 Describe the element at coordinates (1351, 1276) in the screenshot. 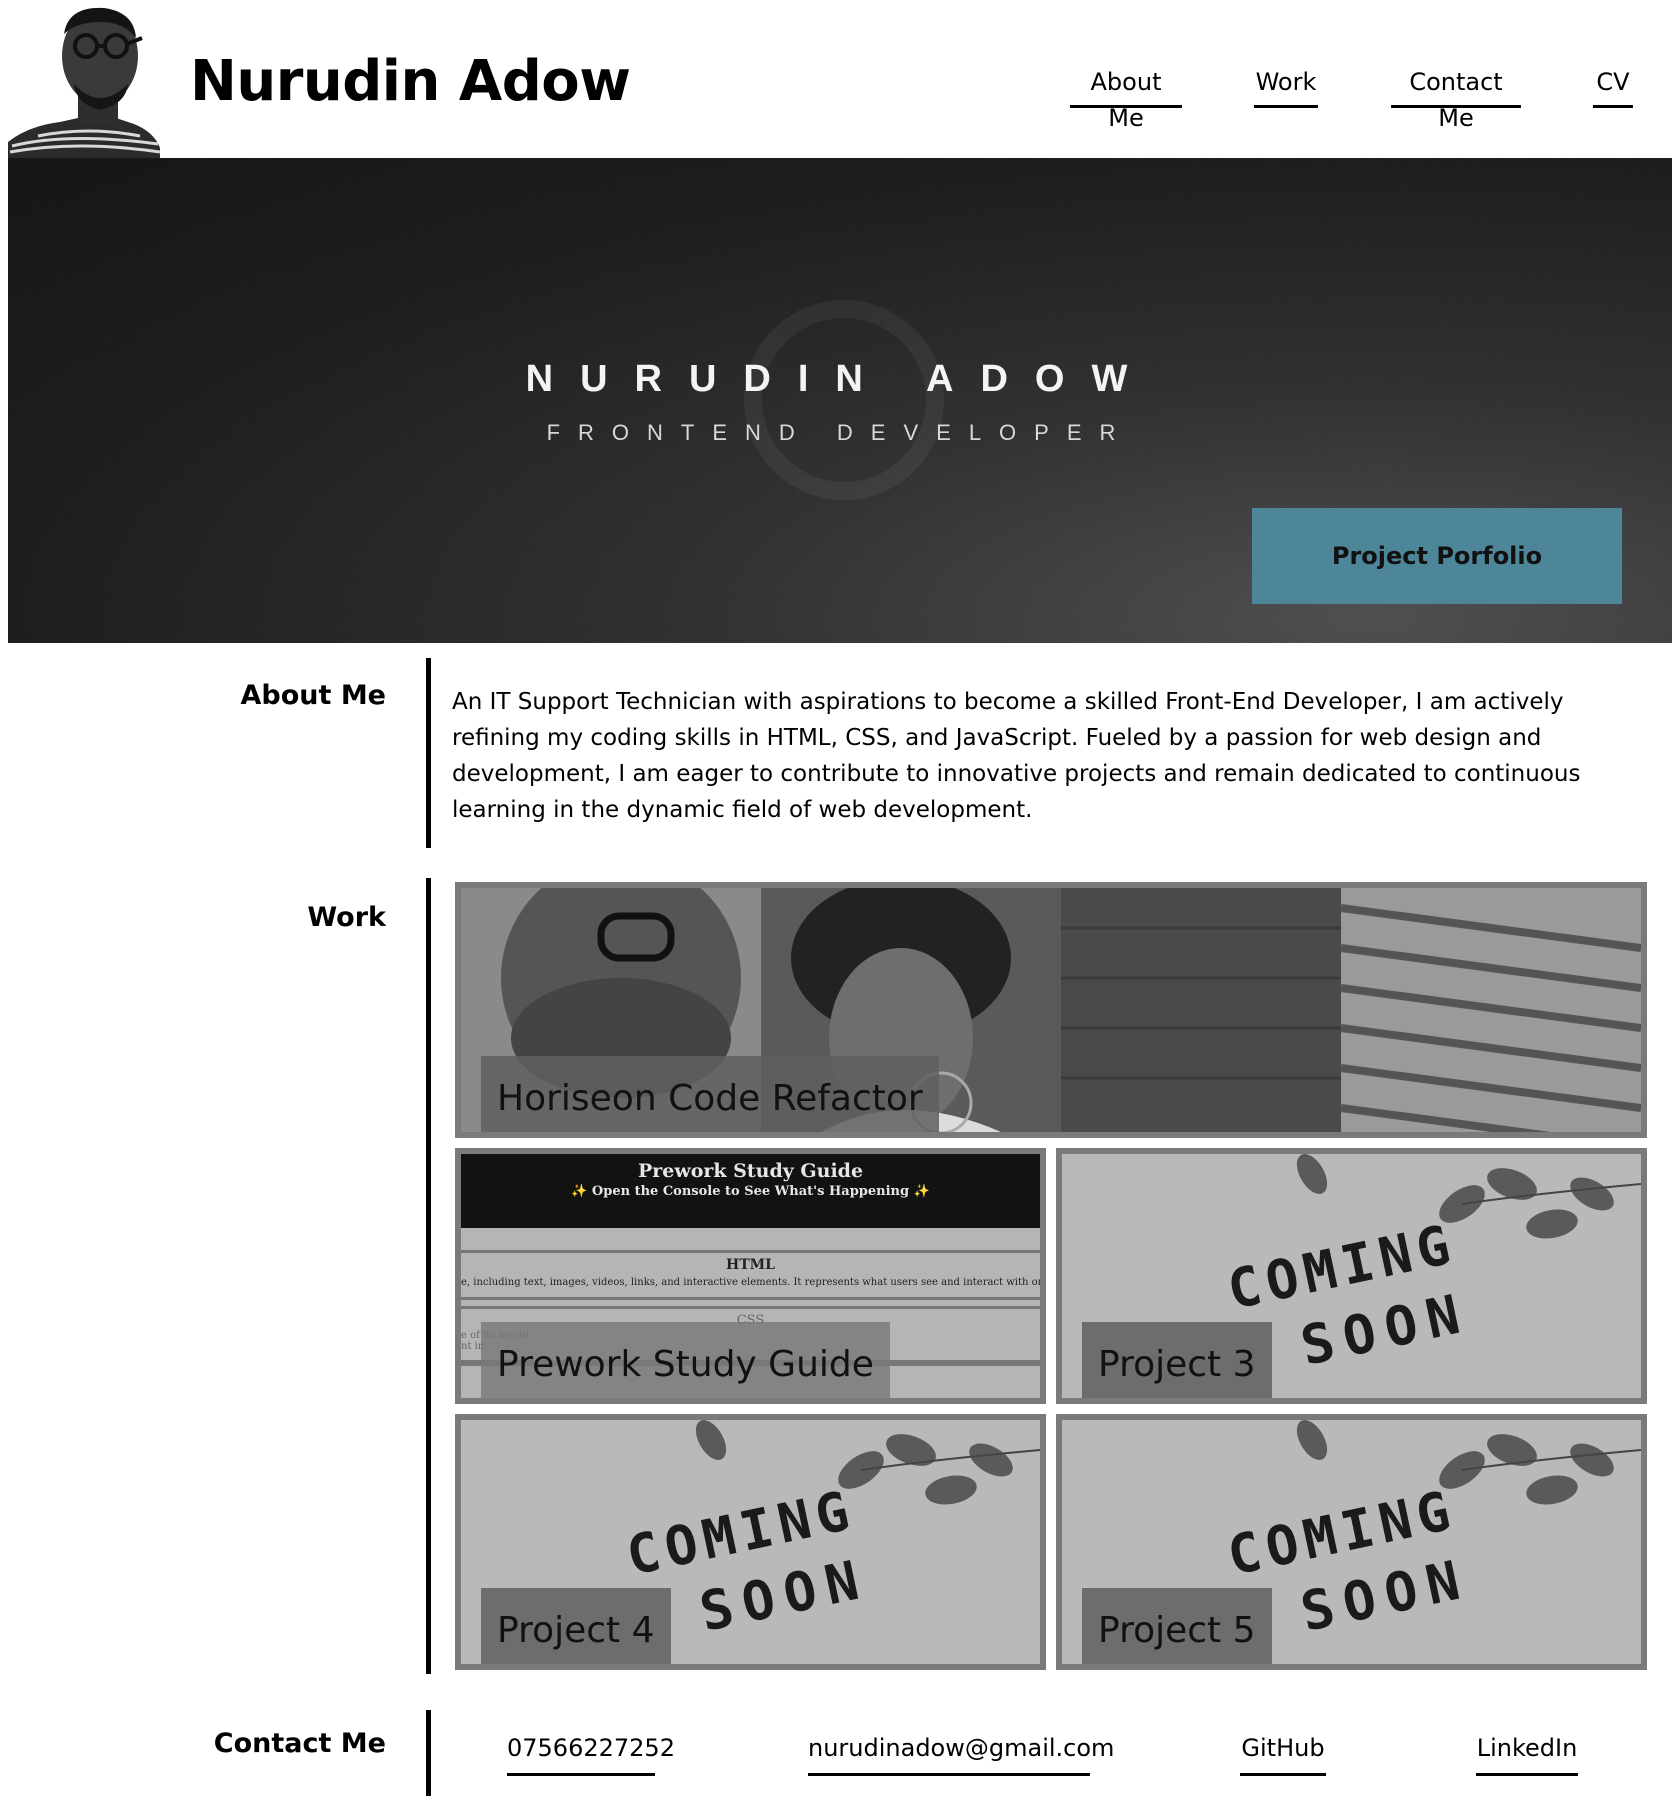

I see `project-tile-3: COMING SOON Project 3` at that location.